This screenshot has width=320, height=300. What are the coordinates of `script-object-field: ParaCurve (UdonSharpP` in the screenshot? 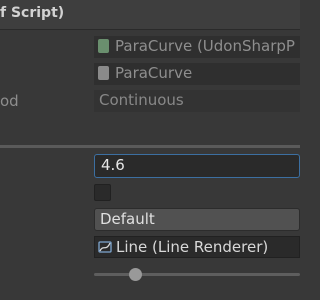 It's located at (197, 47).